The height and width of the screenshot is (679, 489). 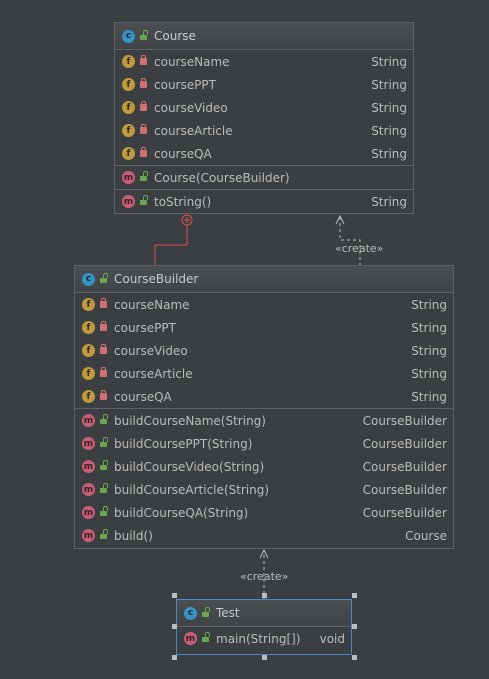 What do you see at coordinates (264, 657) in the screenshot?
I see `resize-handle-s` at bounding box center [264, 657].